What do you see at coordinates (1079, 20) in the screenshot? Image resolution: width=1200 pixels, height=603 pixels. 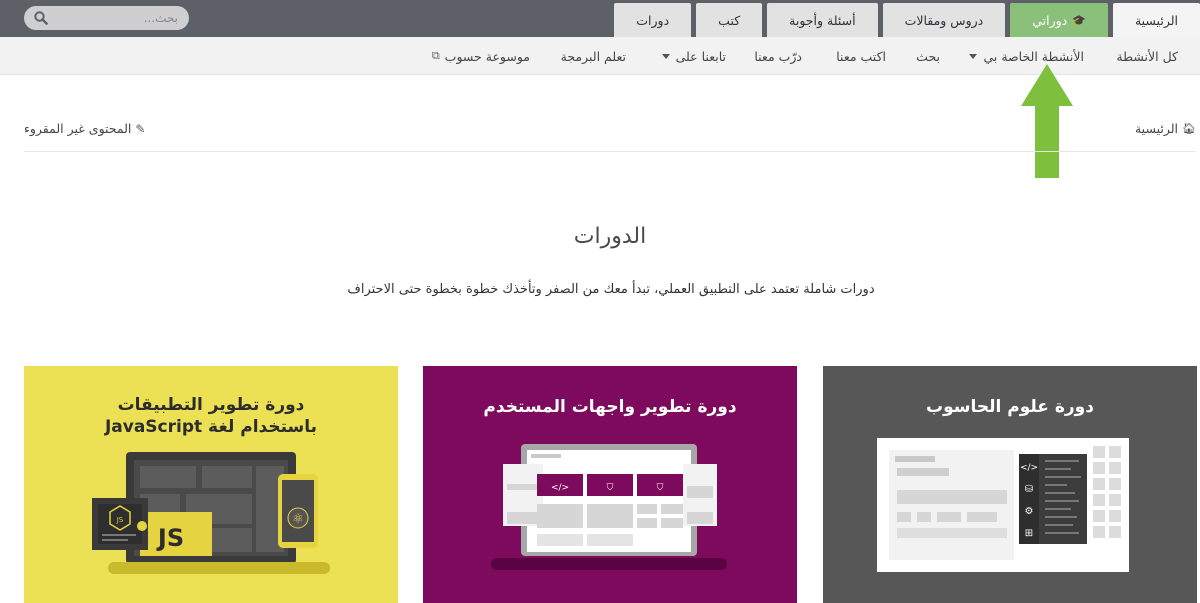 I see `graduation-cap-icon: 🎓` at bounding box center [1079, 20].